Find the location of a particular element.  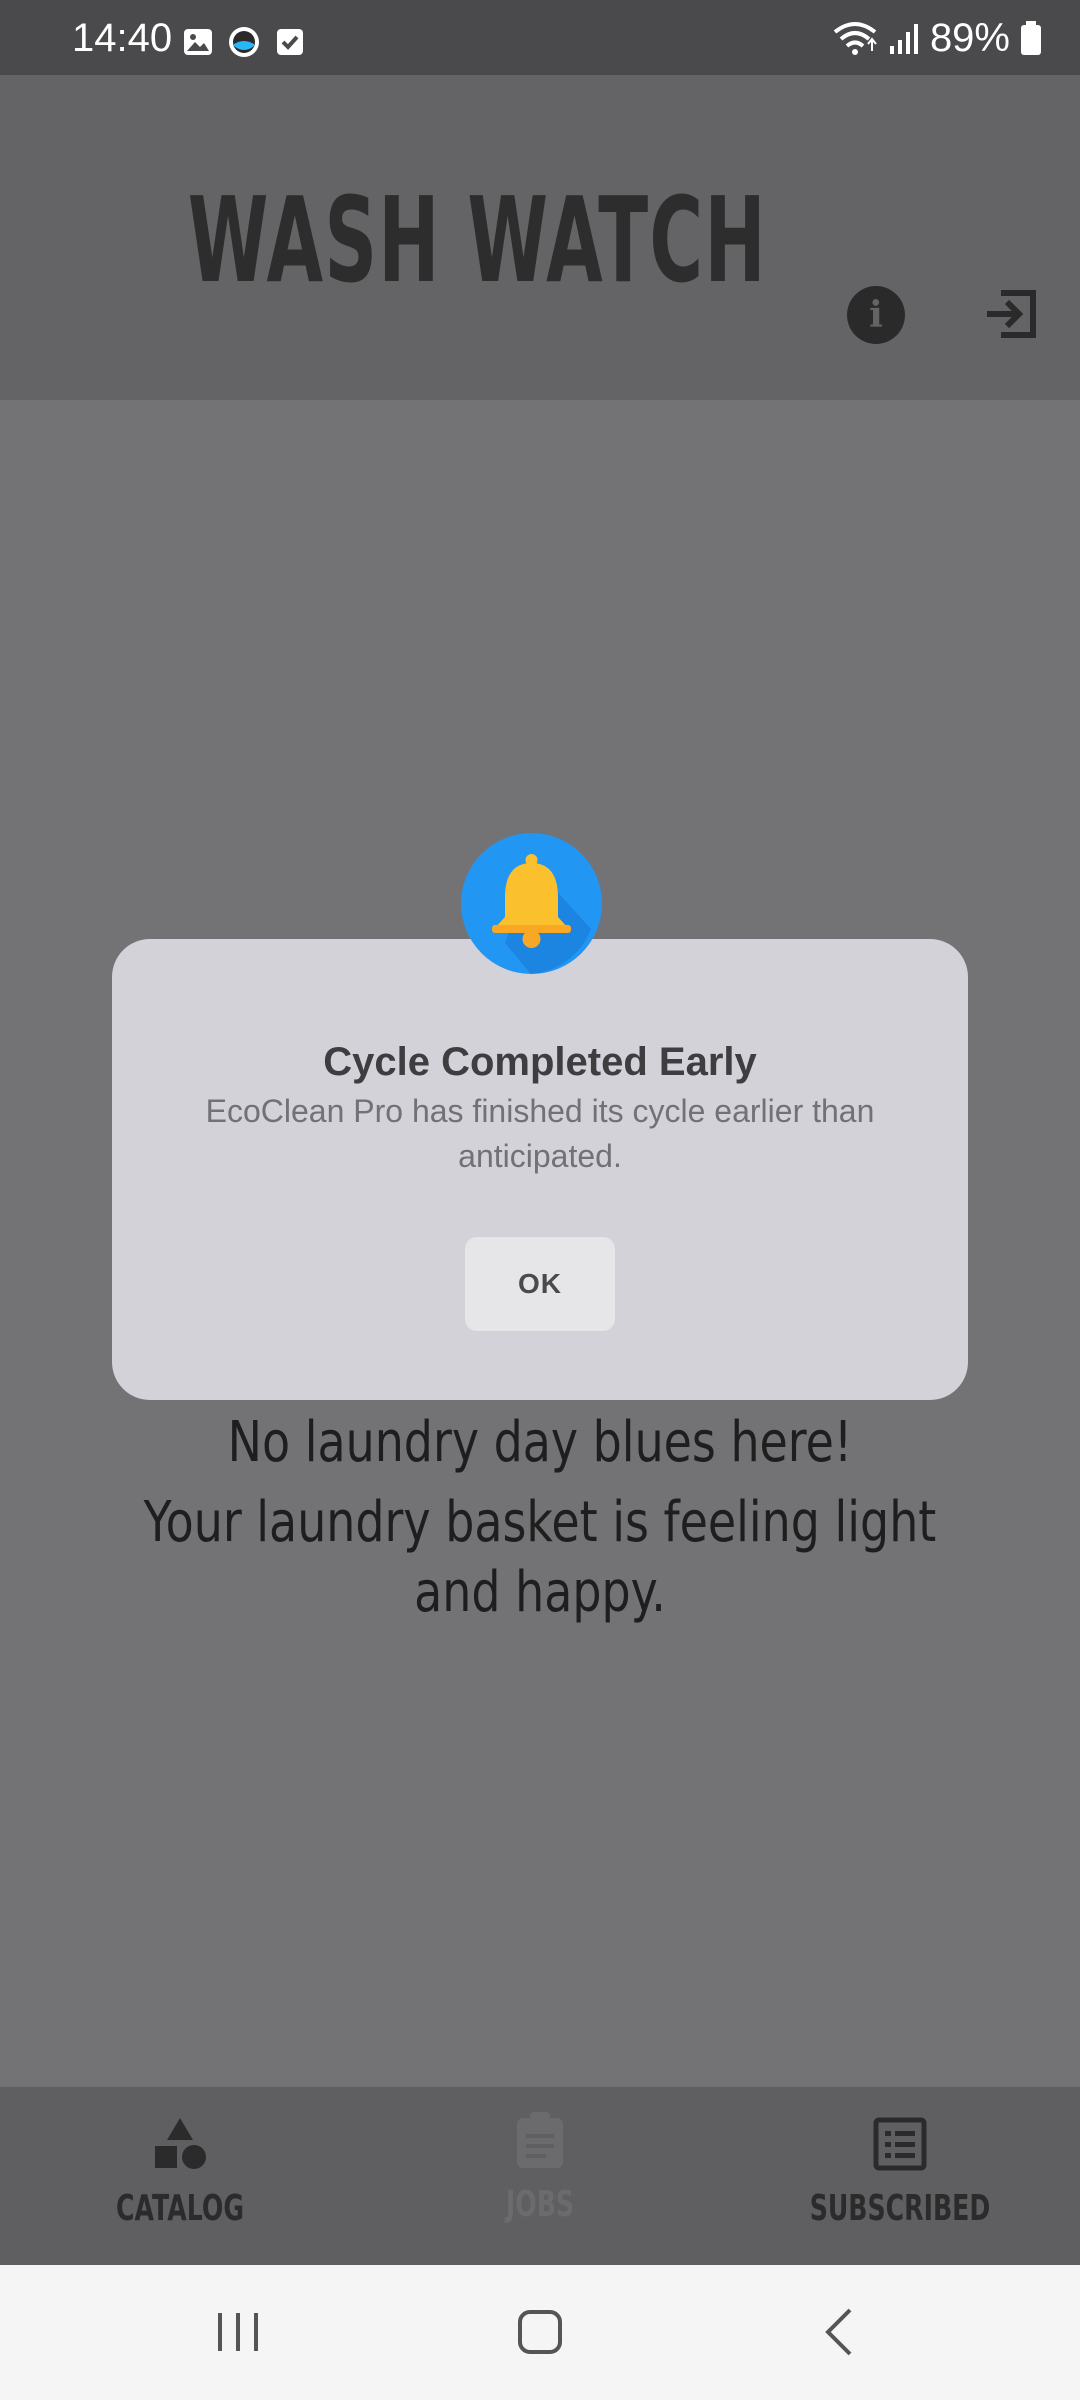

status-bar: 14:40 89% is located at coordinates (540, 37).